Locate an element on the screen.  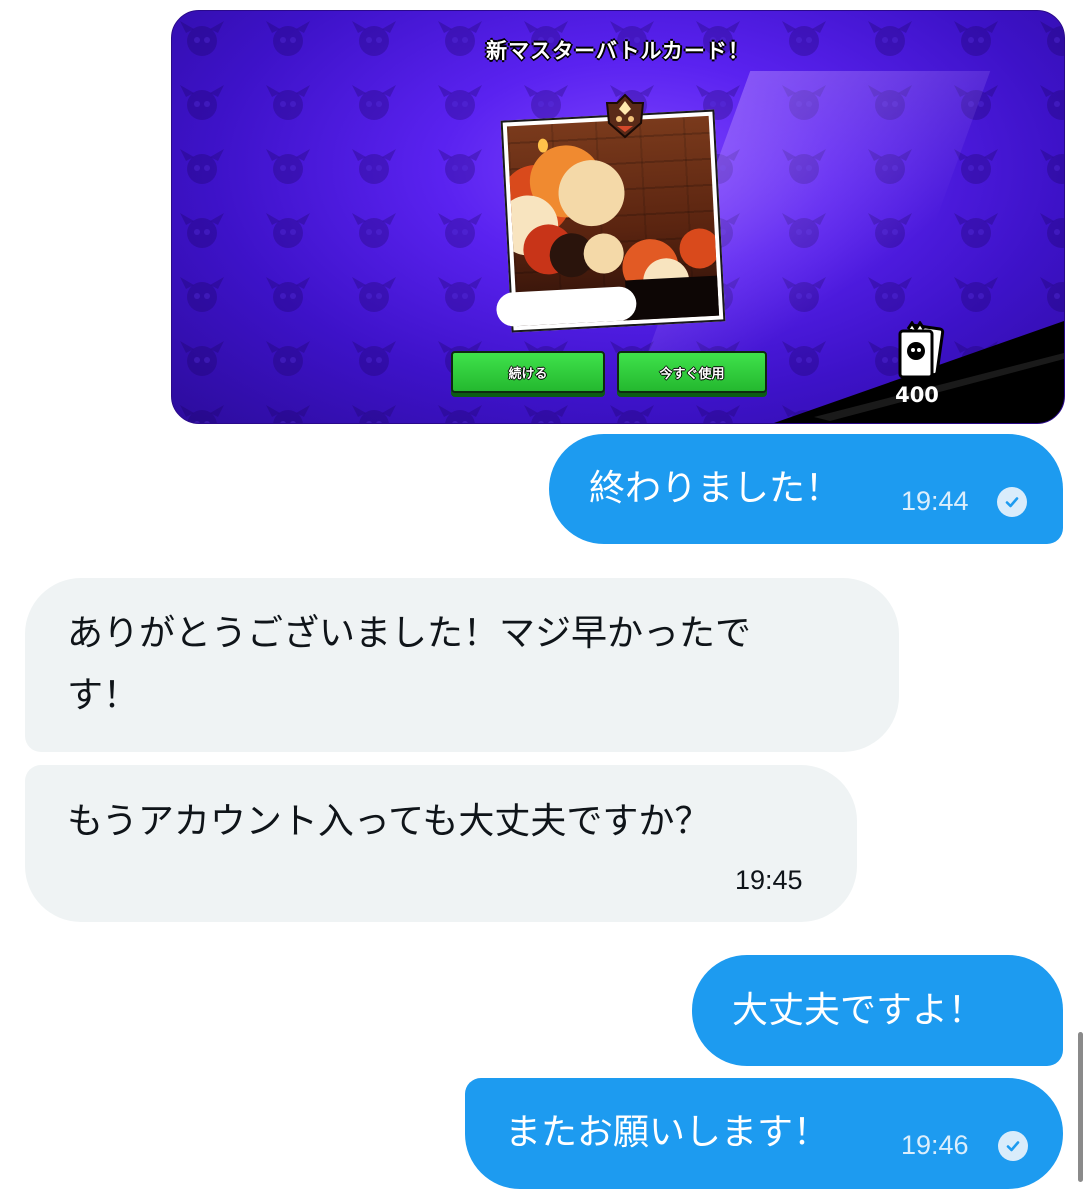
message-text: 終わりました！ is located at coordinates (715, 488).